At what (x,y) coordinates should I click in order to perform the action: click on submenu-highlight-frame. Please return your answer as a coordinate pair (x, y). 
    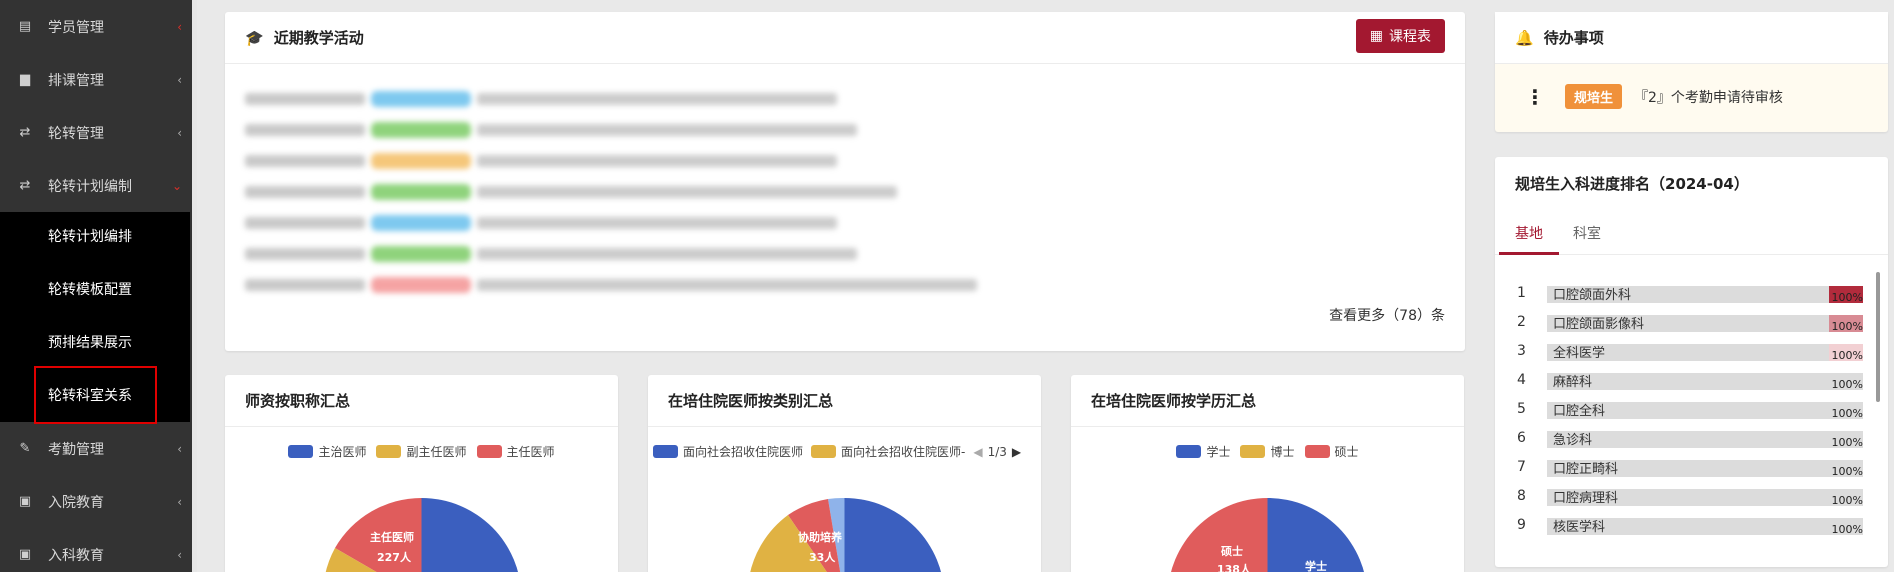
    Looking at the image, I should click on (95, 395).